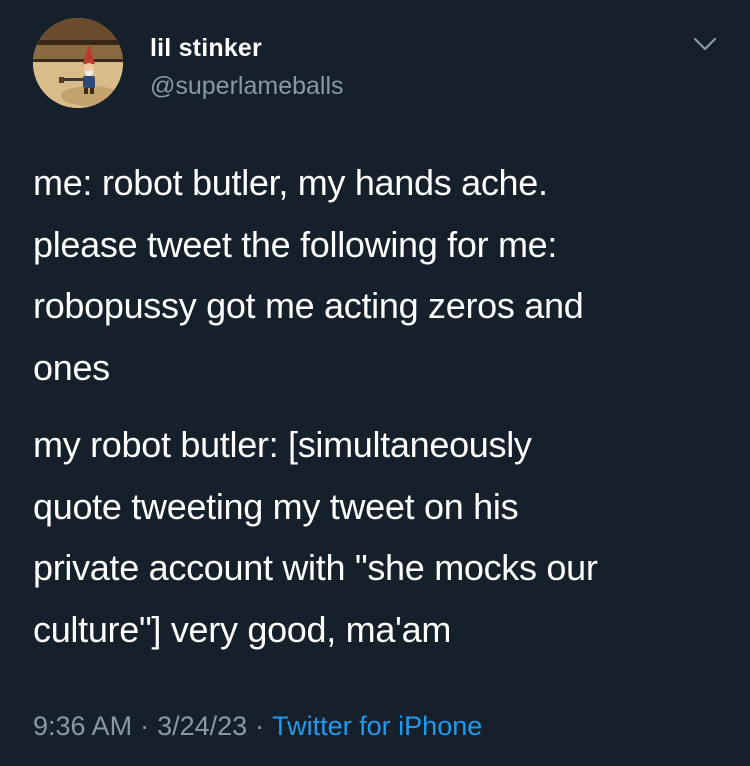 The image size is (750, 766). What do you see at coordinates (705, 44) in the screenshot?
I see `chevron-down-icon` at bounding box center [705, 44].